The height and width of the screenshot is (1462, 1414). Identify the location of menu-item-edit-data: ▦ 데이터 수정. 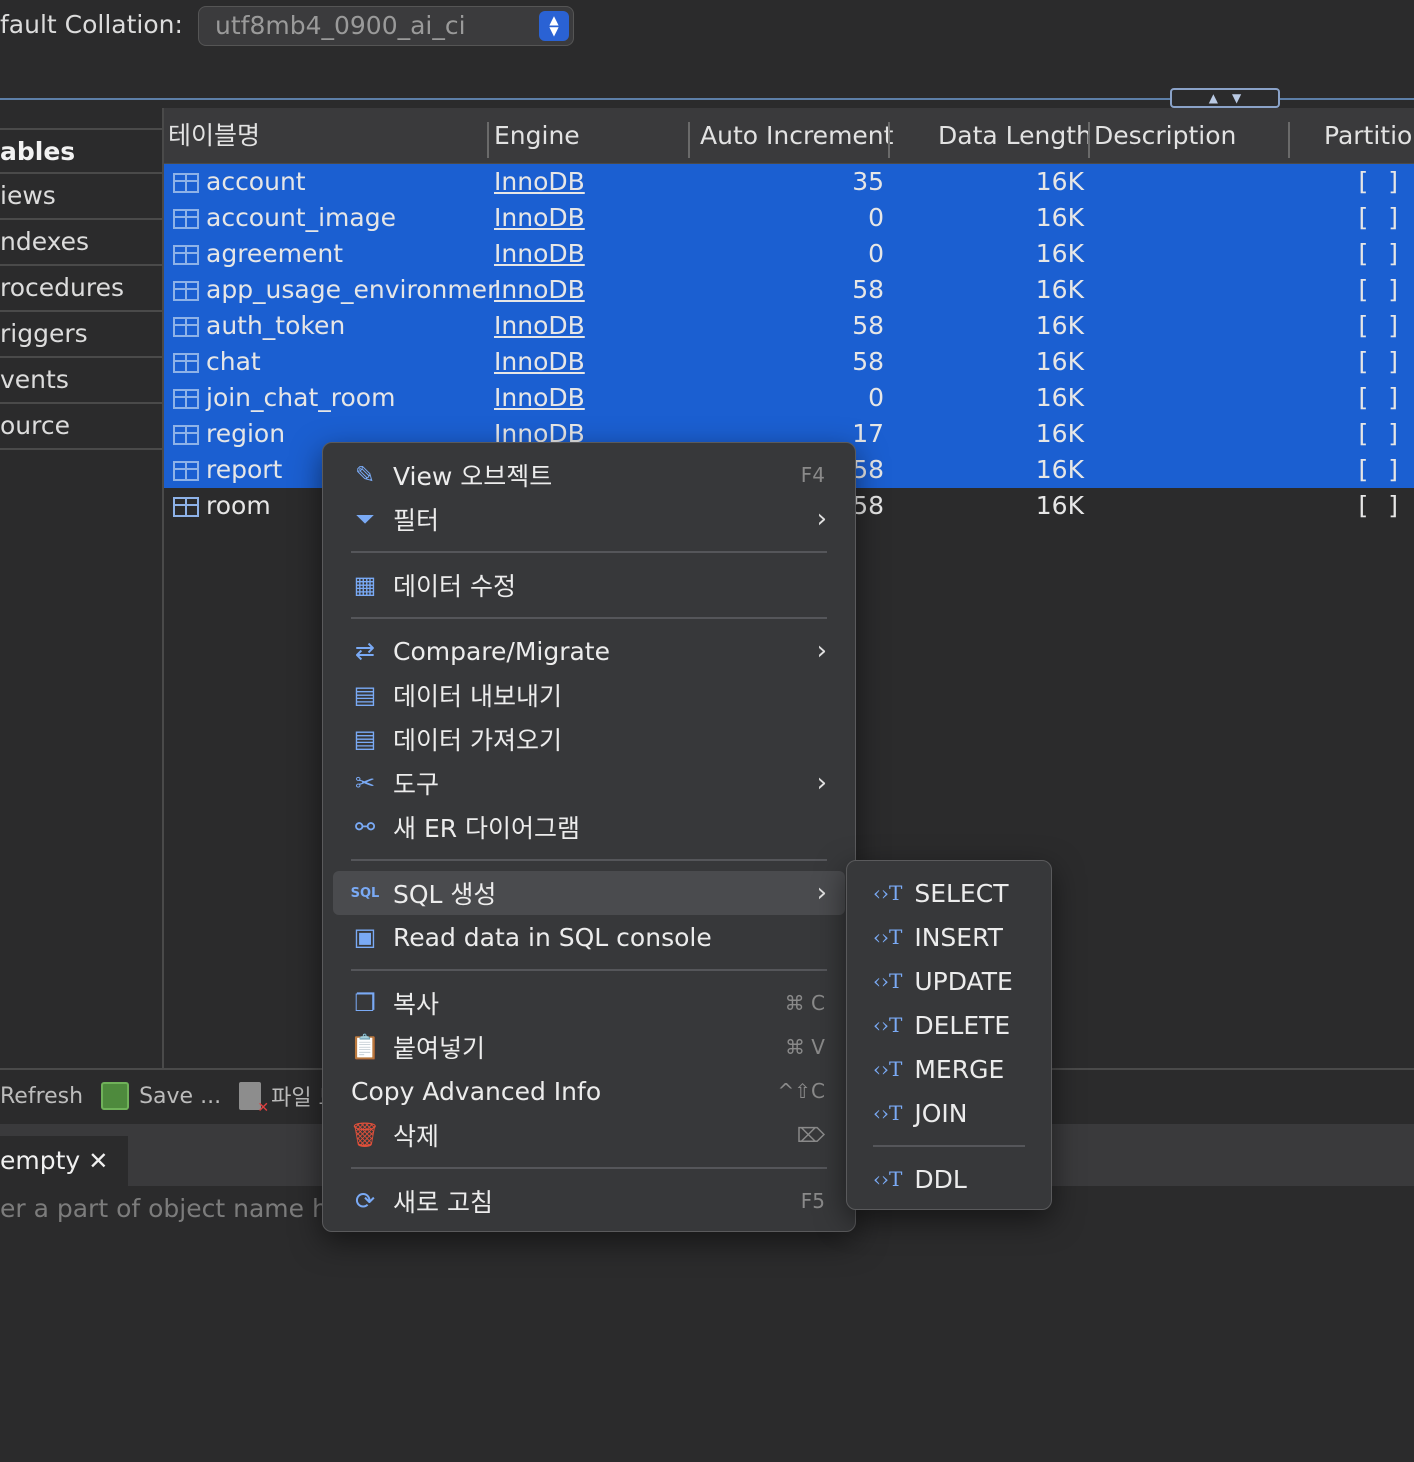
(589, 585).